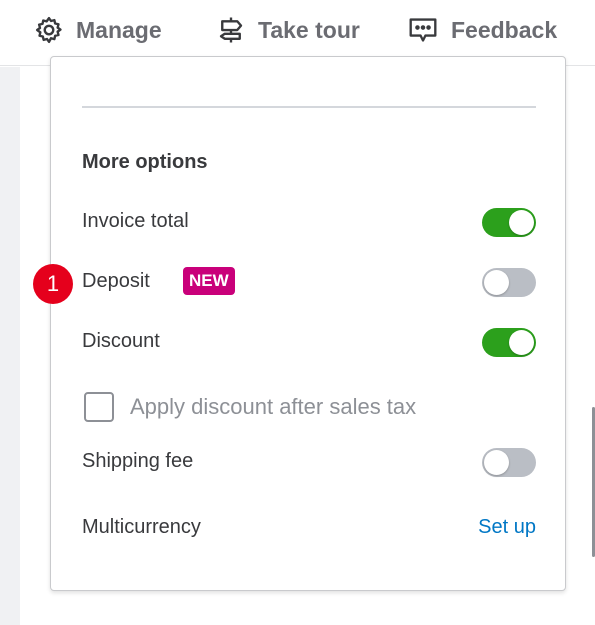  What do you see at coordinates (119, 29) in the screenshot?
I see `manage-label: Manage` at bounding box center [119, 29].